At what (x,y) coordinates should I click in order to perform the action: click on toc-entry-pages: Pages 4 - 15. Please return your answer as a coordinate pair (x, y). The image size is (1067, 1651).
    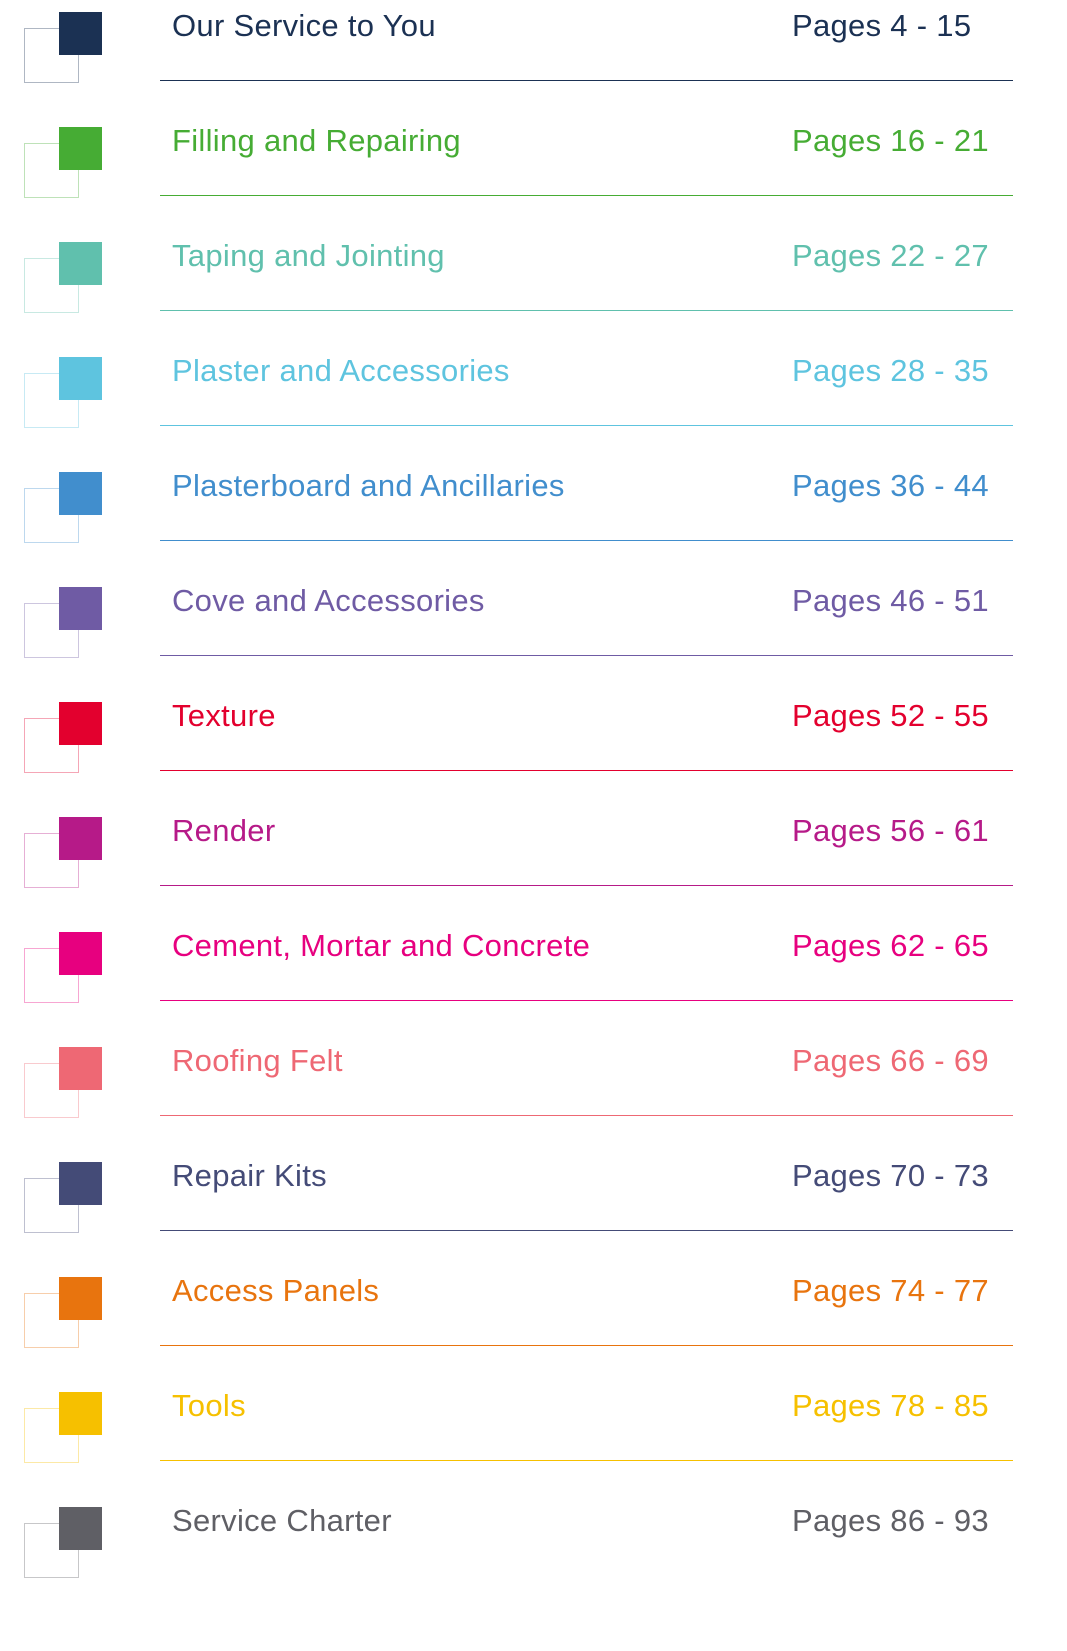
    Looking at the image, I should click on (882, 25).